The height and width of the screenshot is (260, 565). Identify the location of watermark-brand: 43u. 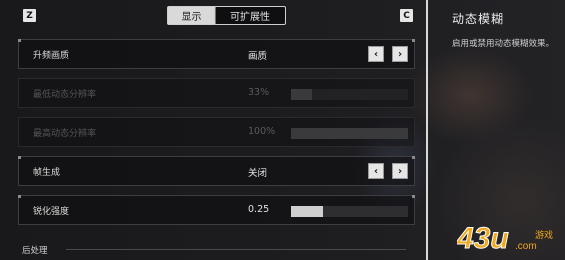
(483, 238).